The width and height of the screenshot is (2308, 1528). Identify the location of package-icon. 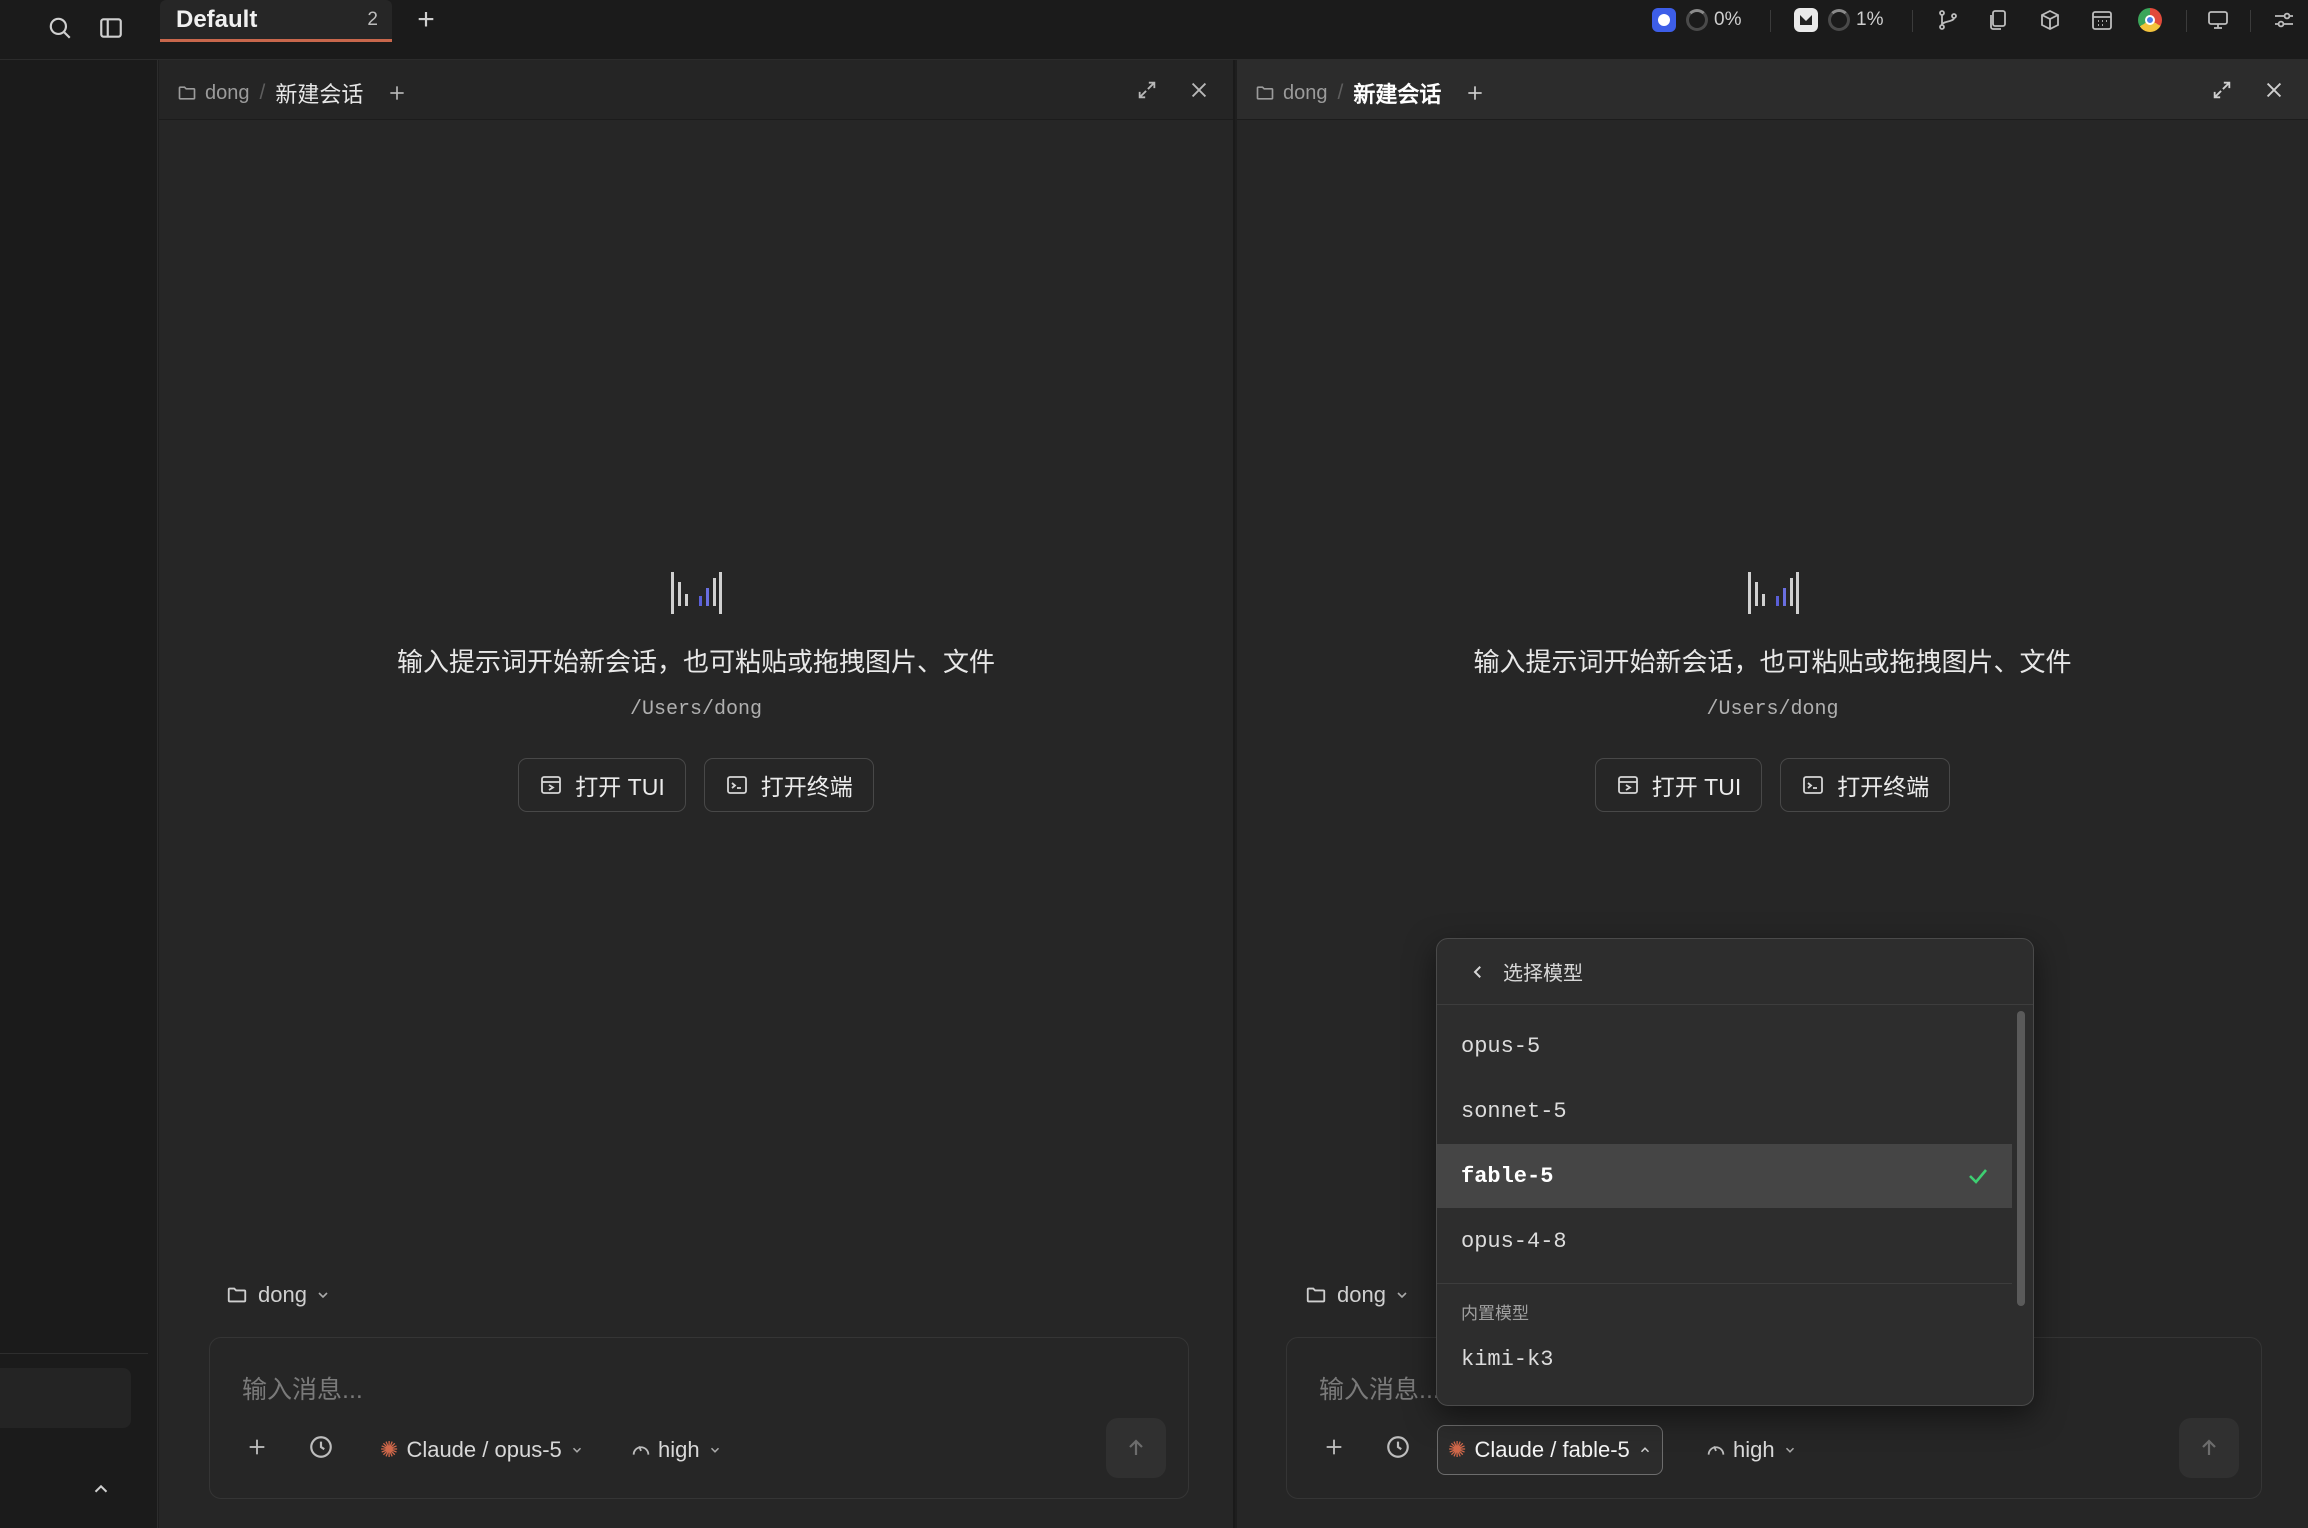
(2050, 21).